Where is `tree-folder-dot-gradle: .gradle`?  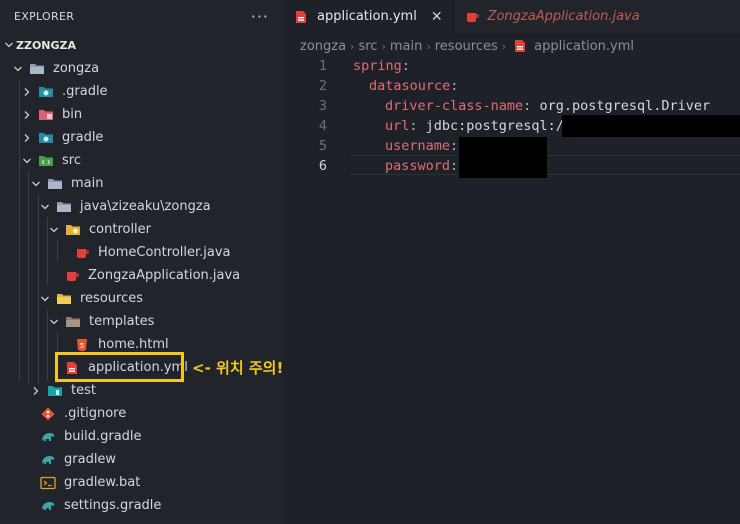 tree-folder-dot-gradle: .gradle is located at coordinates (141, 91).